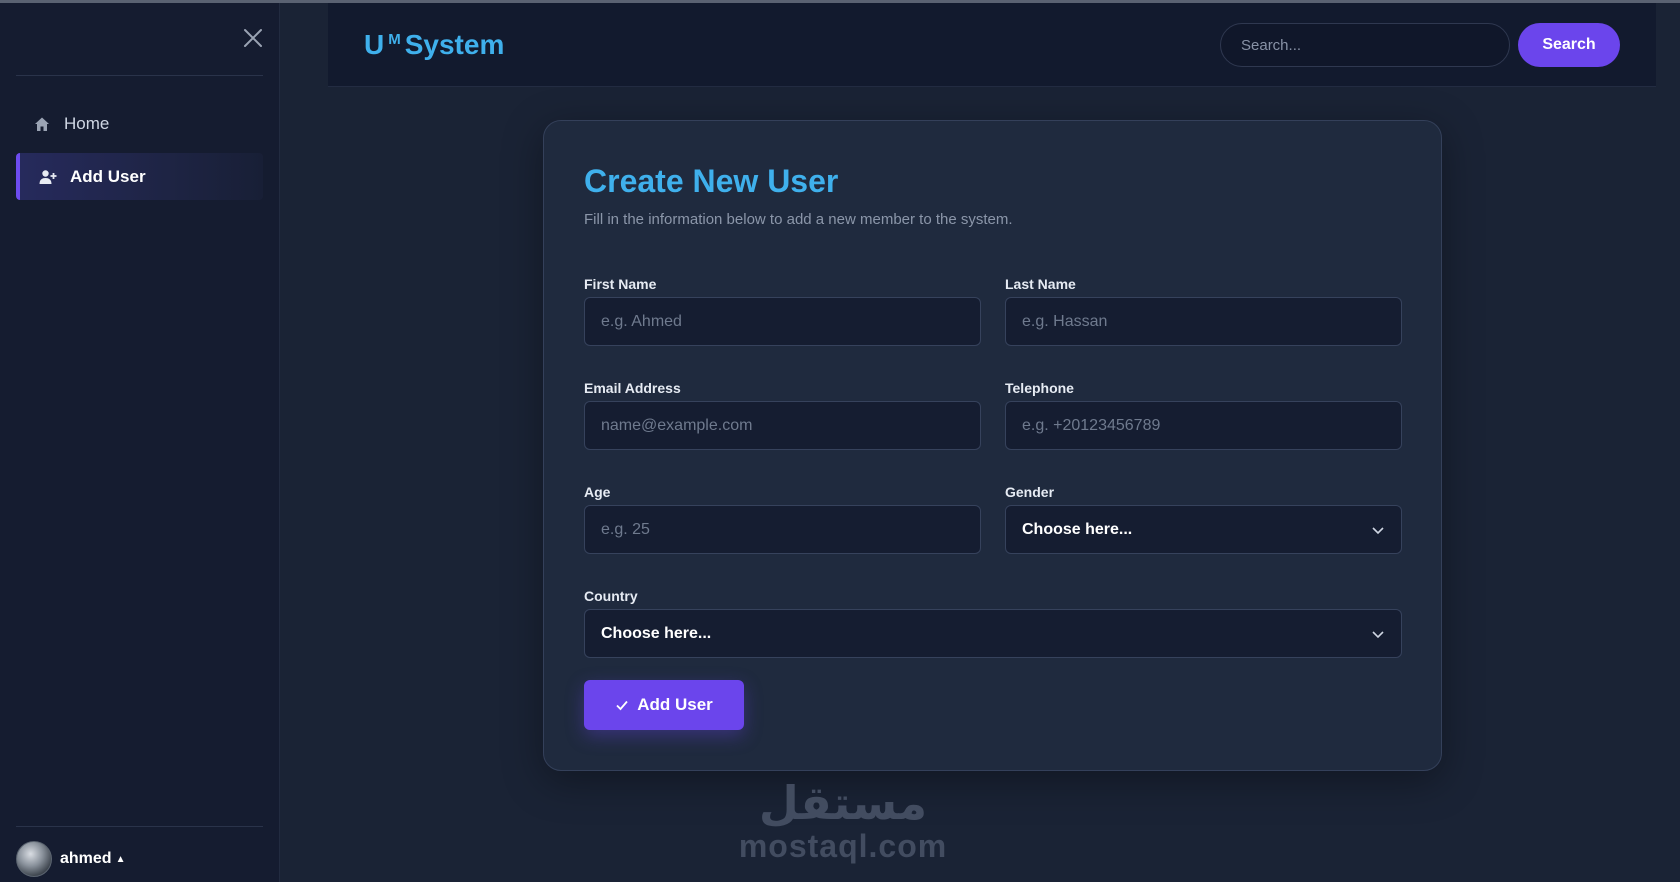  What do you see at coordinates (620, 284) in the screenshot?
I see `first-name-label: First Name` at bounding box center [620, 284].